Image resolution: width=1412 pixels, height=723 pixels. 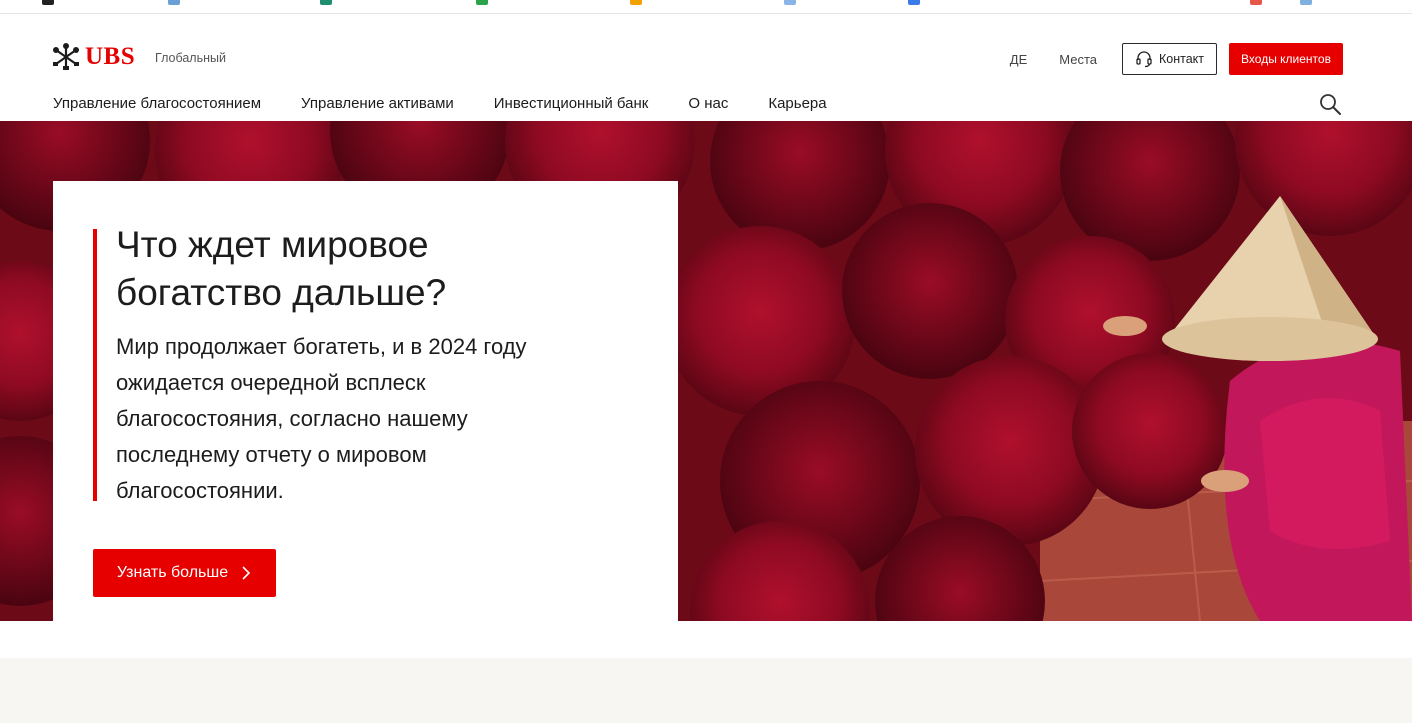 I want to click on utility-nav: ДЕ Места Контакт Входы клиентов, so click(x=1176, y=59).